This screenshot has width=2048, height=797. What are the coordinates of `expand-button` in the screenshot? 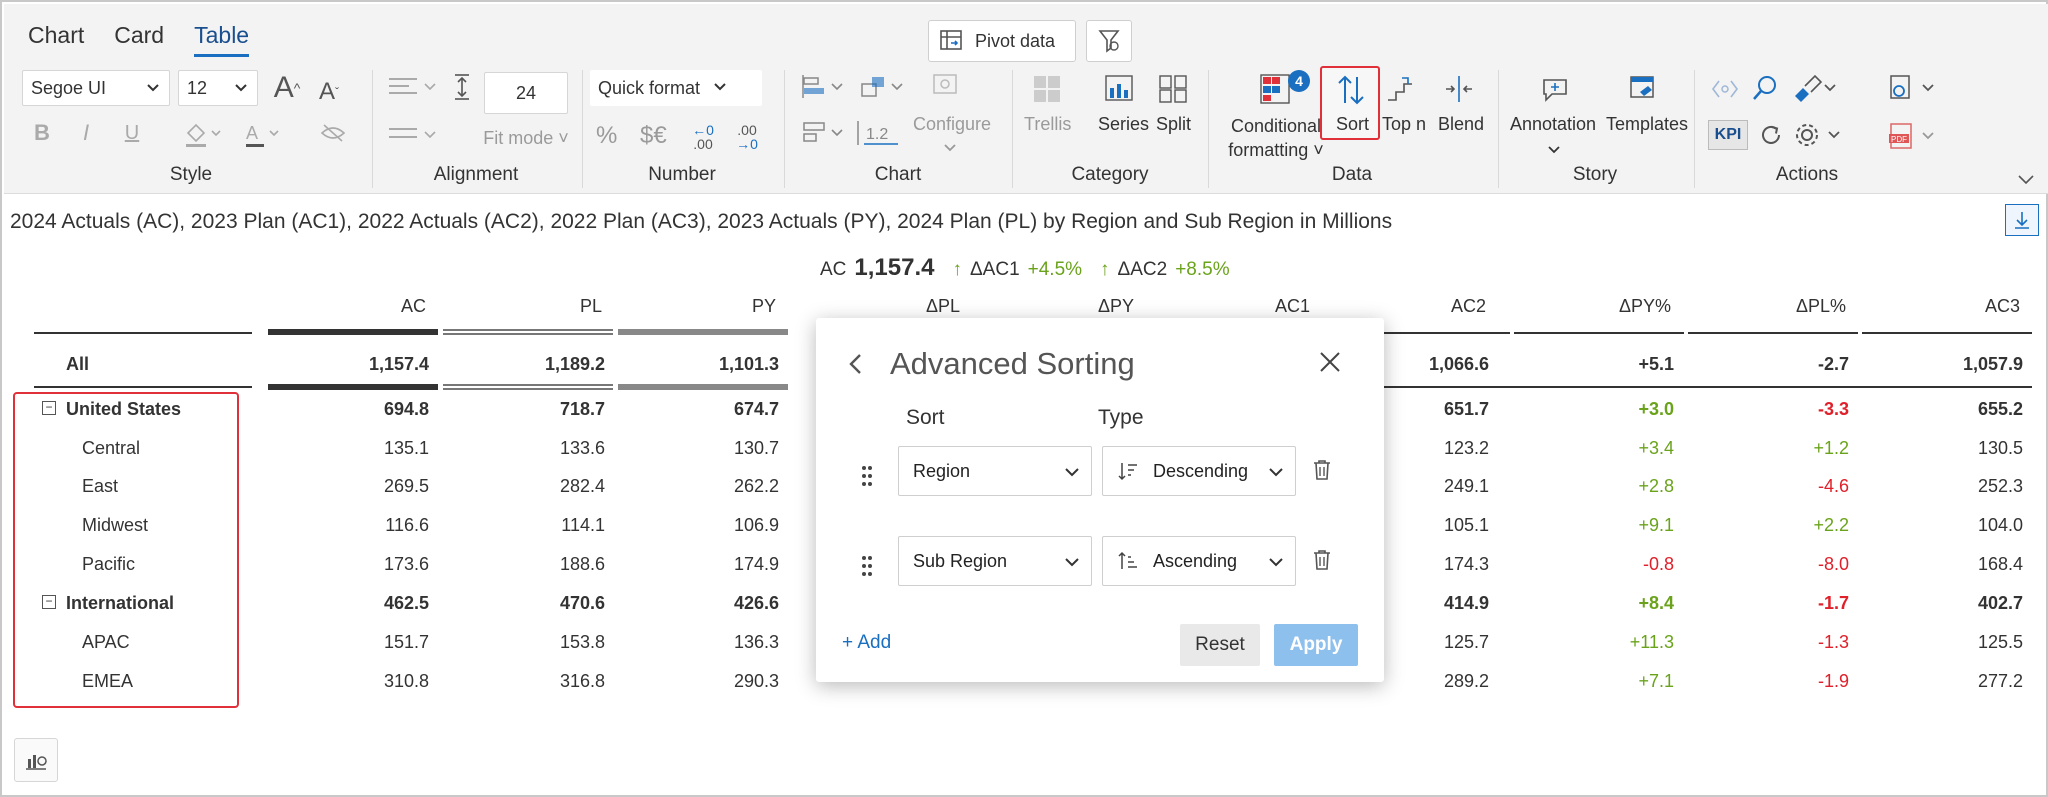 It's located at (2022, 220).